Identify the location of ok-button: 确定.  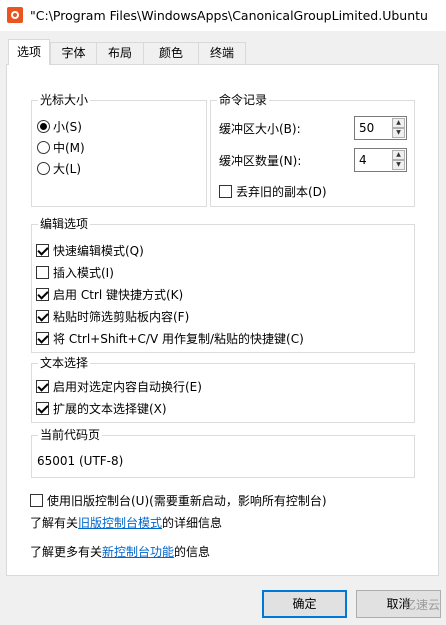
(304, 604).